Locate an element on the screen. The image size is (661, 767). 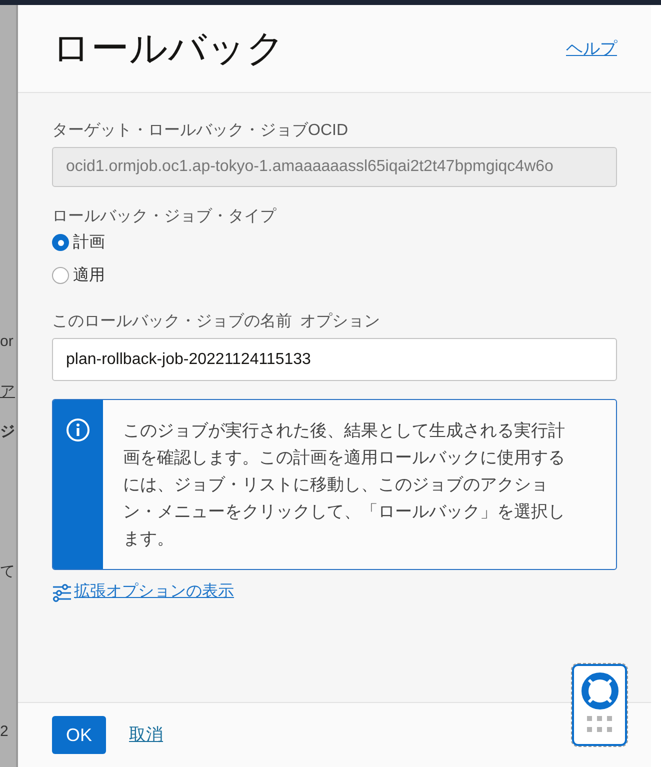
optional-hint: オプション is located at coordinates (340, 322).